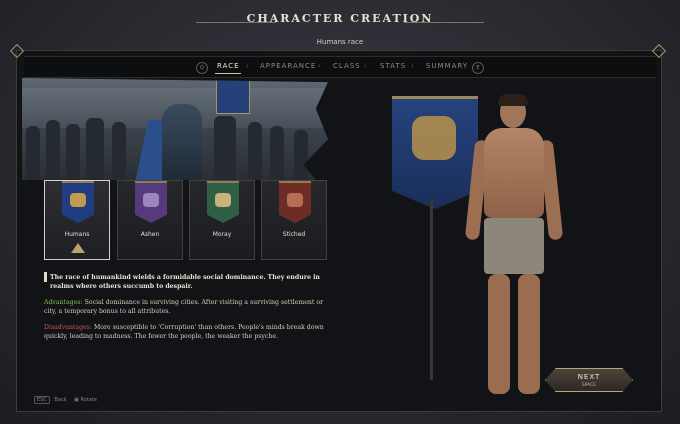 The height and width of the screenshot is (424, 680). Describe the element at coordinates (393, 66) in the screenshot. I see `tab-stats: STATS` at that location.